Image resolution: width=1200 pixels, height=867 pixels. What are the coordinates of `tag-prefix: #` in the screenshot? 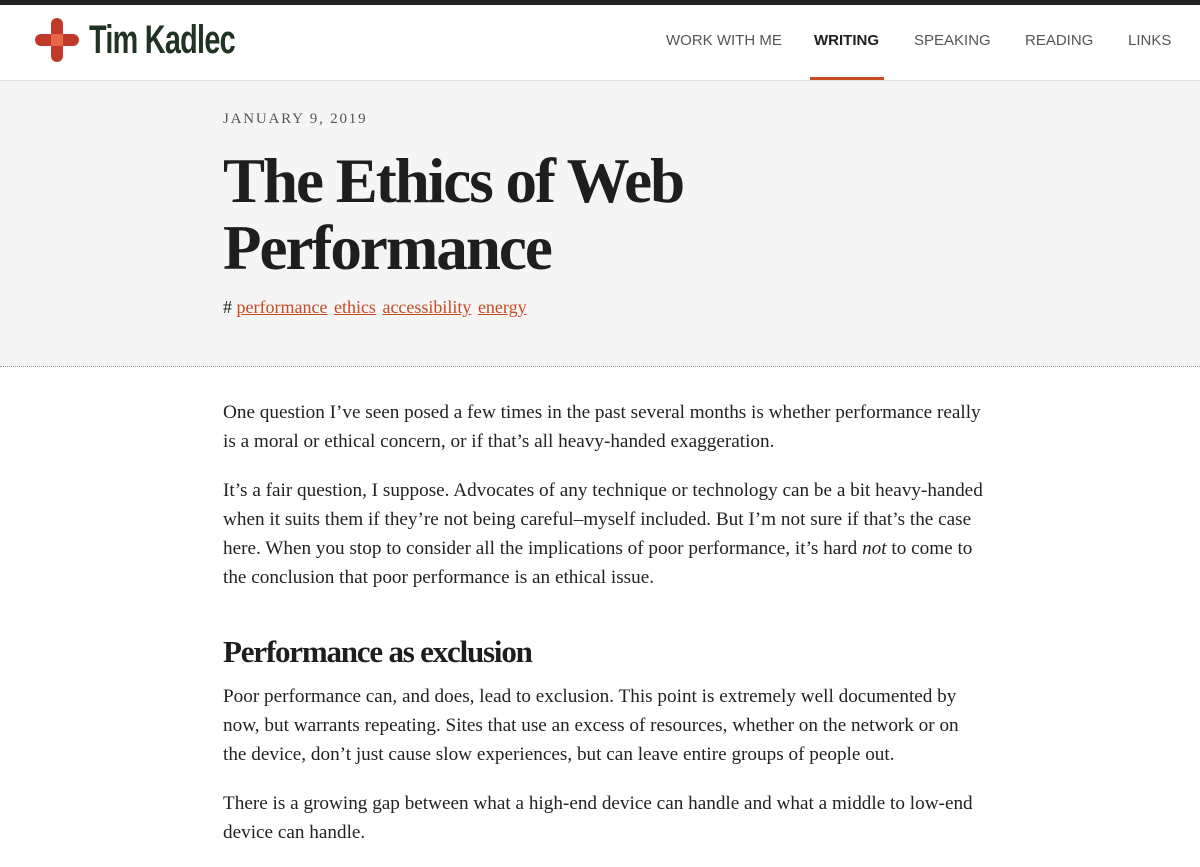 It's located at (227, 307).